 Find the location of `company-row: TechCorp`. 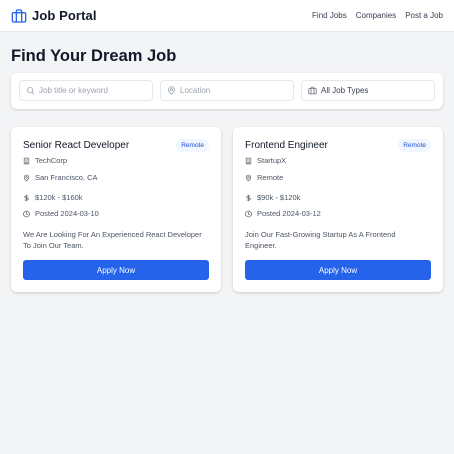

company-row: TechCorp is located at coordinates (45, 160).